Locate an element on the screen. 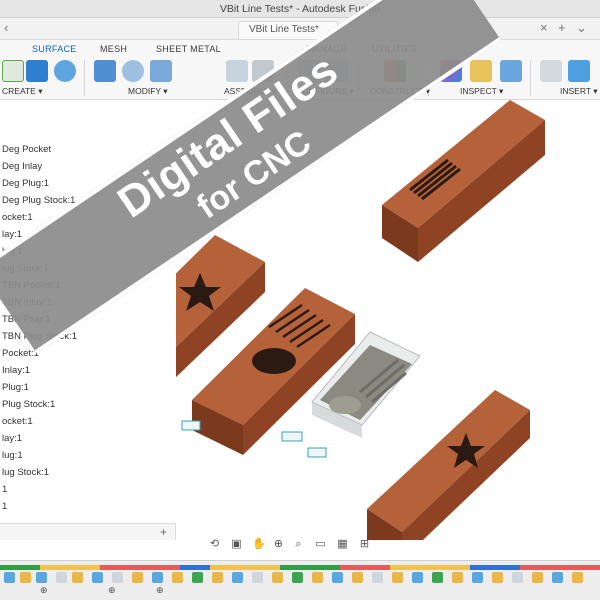  tab-manage: MANAGE is located at coordinates (326, 49).